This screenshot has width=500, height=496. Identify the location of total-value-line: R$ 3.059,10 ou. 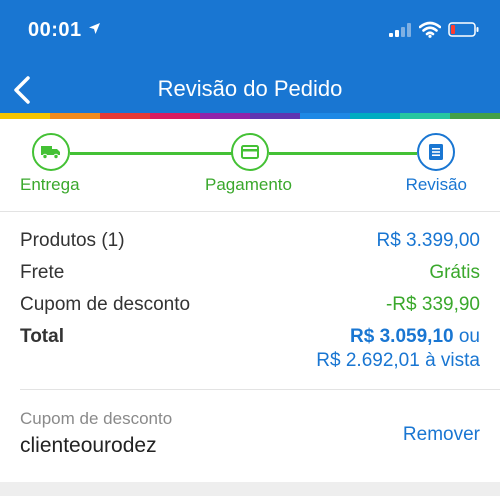
(415, 337).